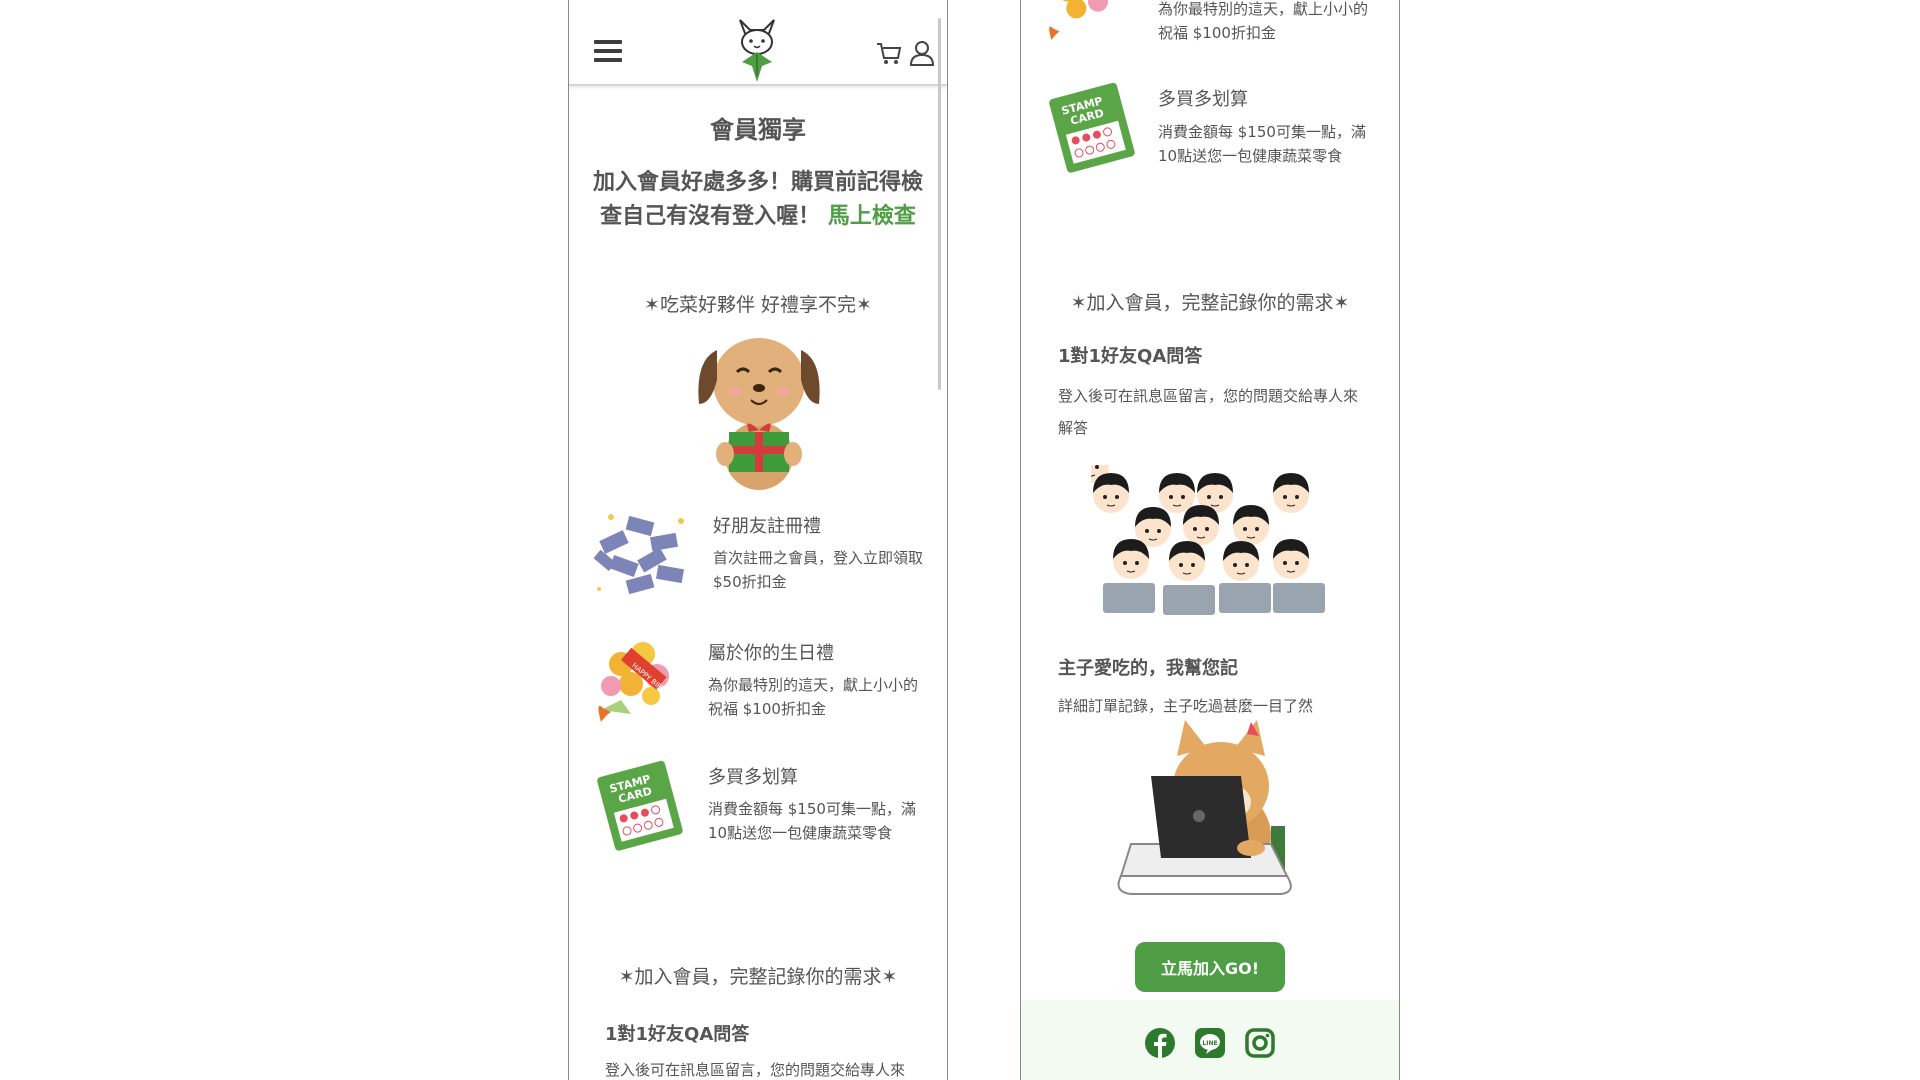 The height and width of the screenshot is (1080, 1920). Describe the element at coordinates (1148, 668) in the screenshot. I see `order-title: 主子愛吃的，我幫您記` at that location.